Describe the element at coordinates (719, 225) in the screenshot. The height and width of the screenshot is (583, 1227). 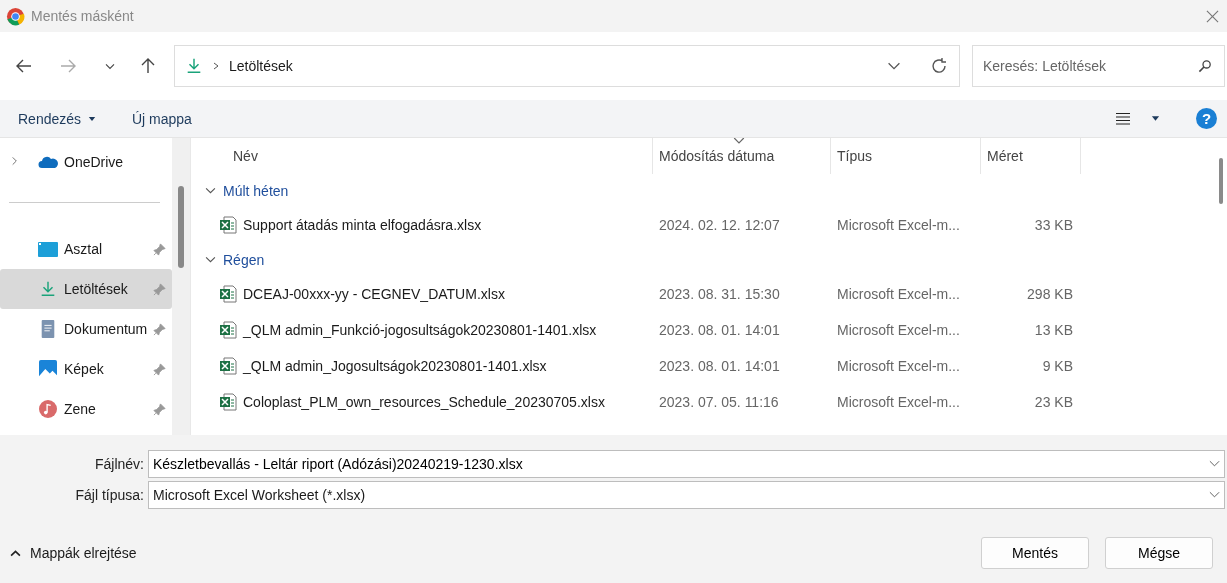
I see `table-cell-text: 2024. 02. 12. 12:07` at that location.